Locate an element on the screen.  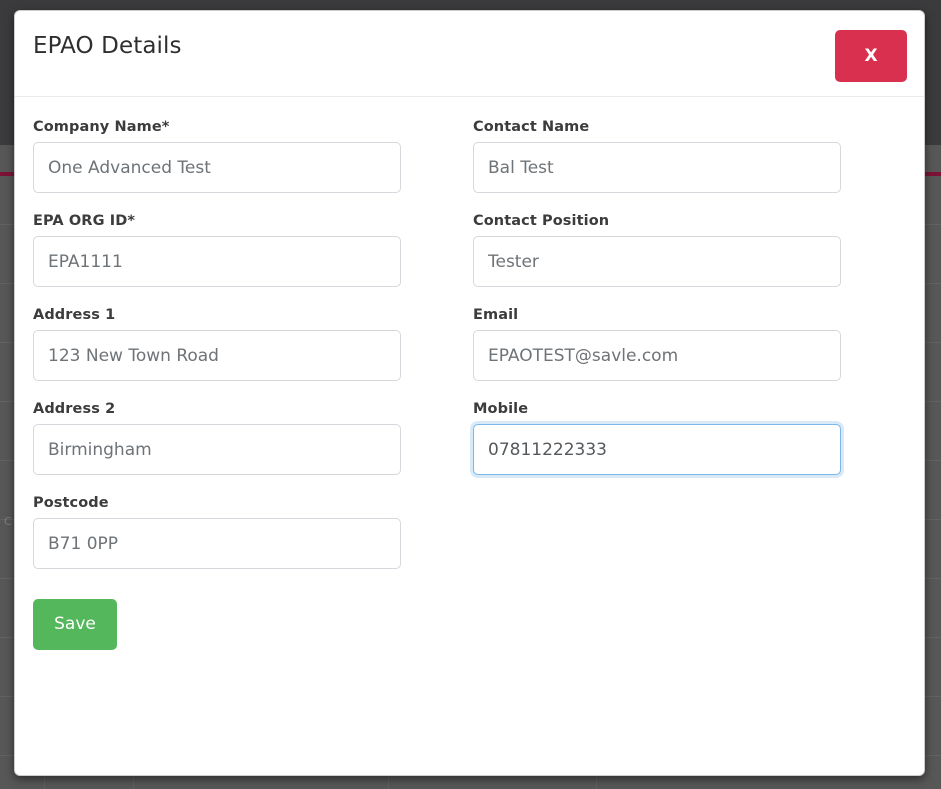
field-mobile: Mobile is located at coordinates (657, 438).